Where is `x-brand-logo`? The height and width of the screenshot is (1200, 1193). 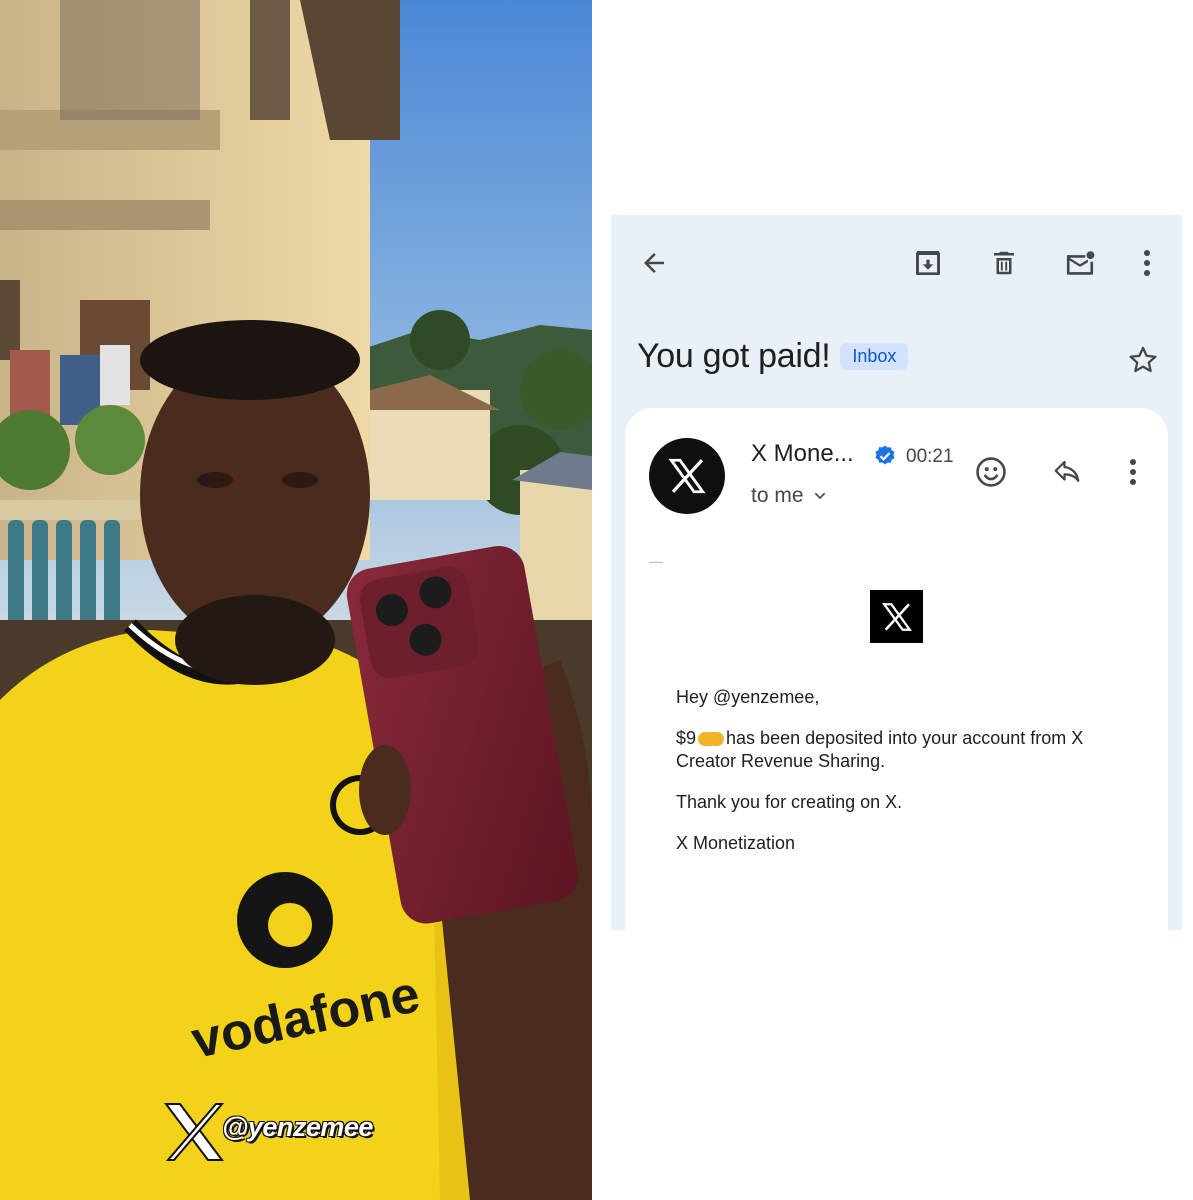 x-brand-logo is located at coordinates (896, 616).